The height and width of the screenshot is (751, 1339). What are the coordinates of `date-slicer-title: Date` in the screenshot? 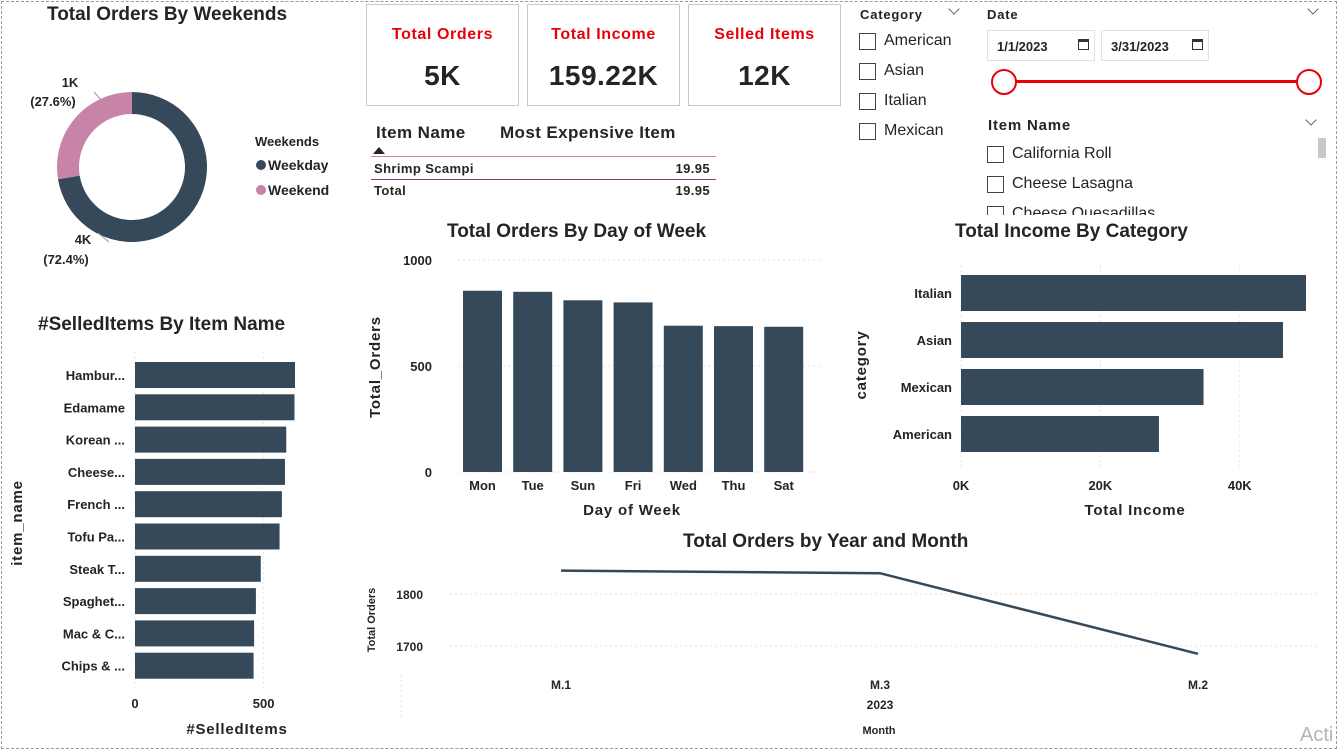 It's located at (1003, 14).